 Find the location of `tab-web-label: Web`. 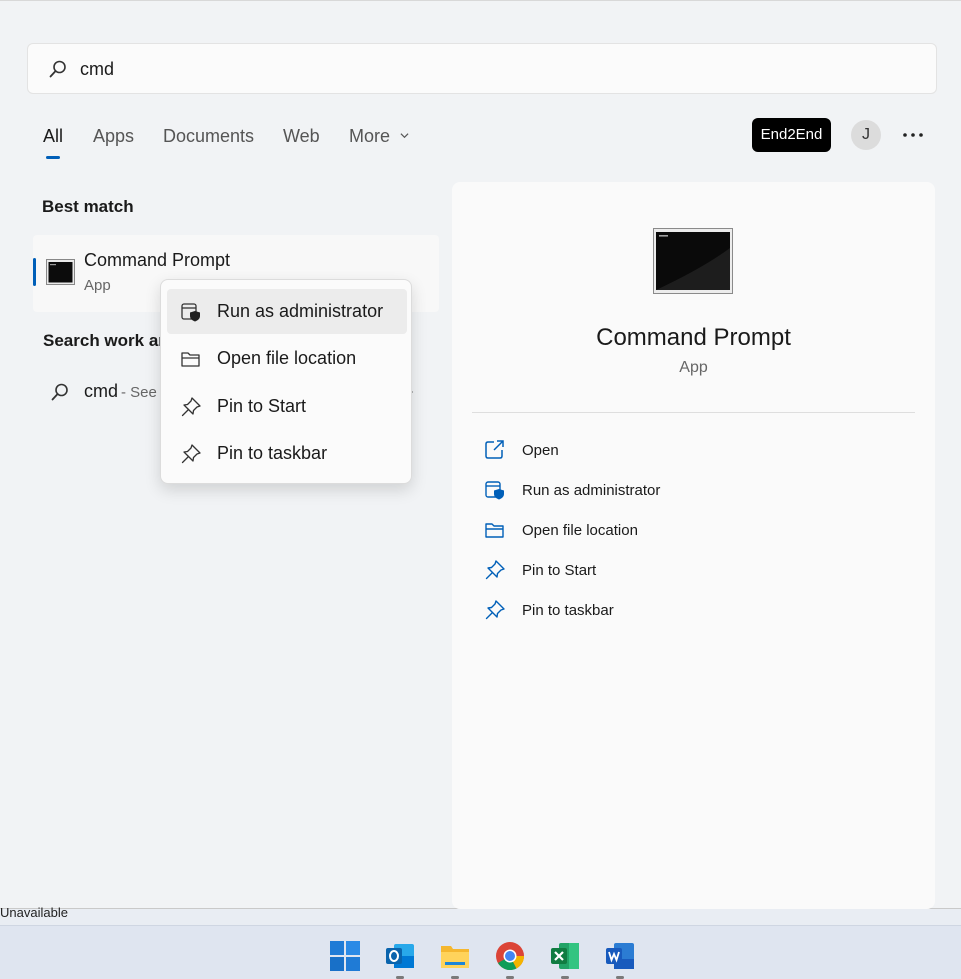

tab-web-label: Web is located at coordinates (301, 136).